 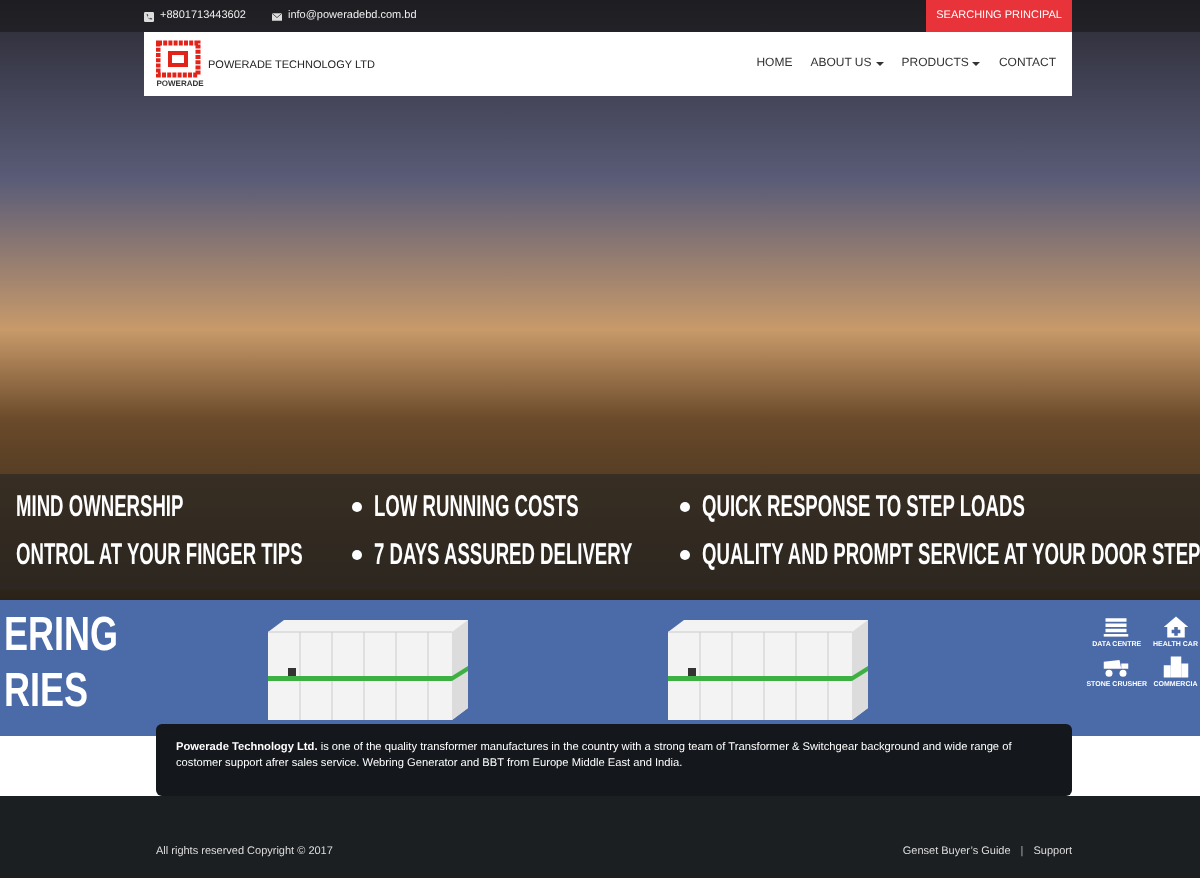 What do you see at coordinates (951, 554) in the screenshot?
I see `feature-text: QUALITY AND PROMPT SERVICE AT YOUR DOOR STEP` at bounding box center [951, 554].